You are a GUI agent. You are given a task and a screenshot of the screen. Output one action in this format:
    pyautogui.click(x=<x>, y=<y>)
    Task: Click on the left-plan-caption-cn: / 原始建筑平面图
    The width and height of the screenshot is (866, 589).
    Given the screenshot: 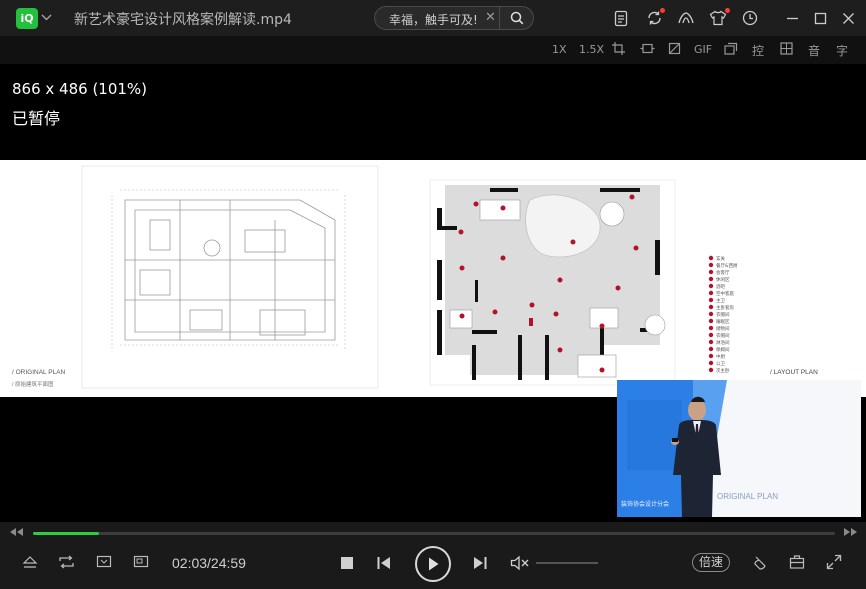 What is the action you would take?
    pyautogui.click(x=33, y=384)
    